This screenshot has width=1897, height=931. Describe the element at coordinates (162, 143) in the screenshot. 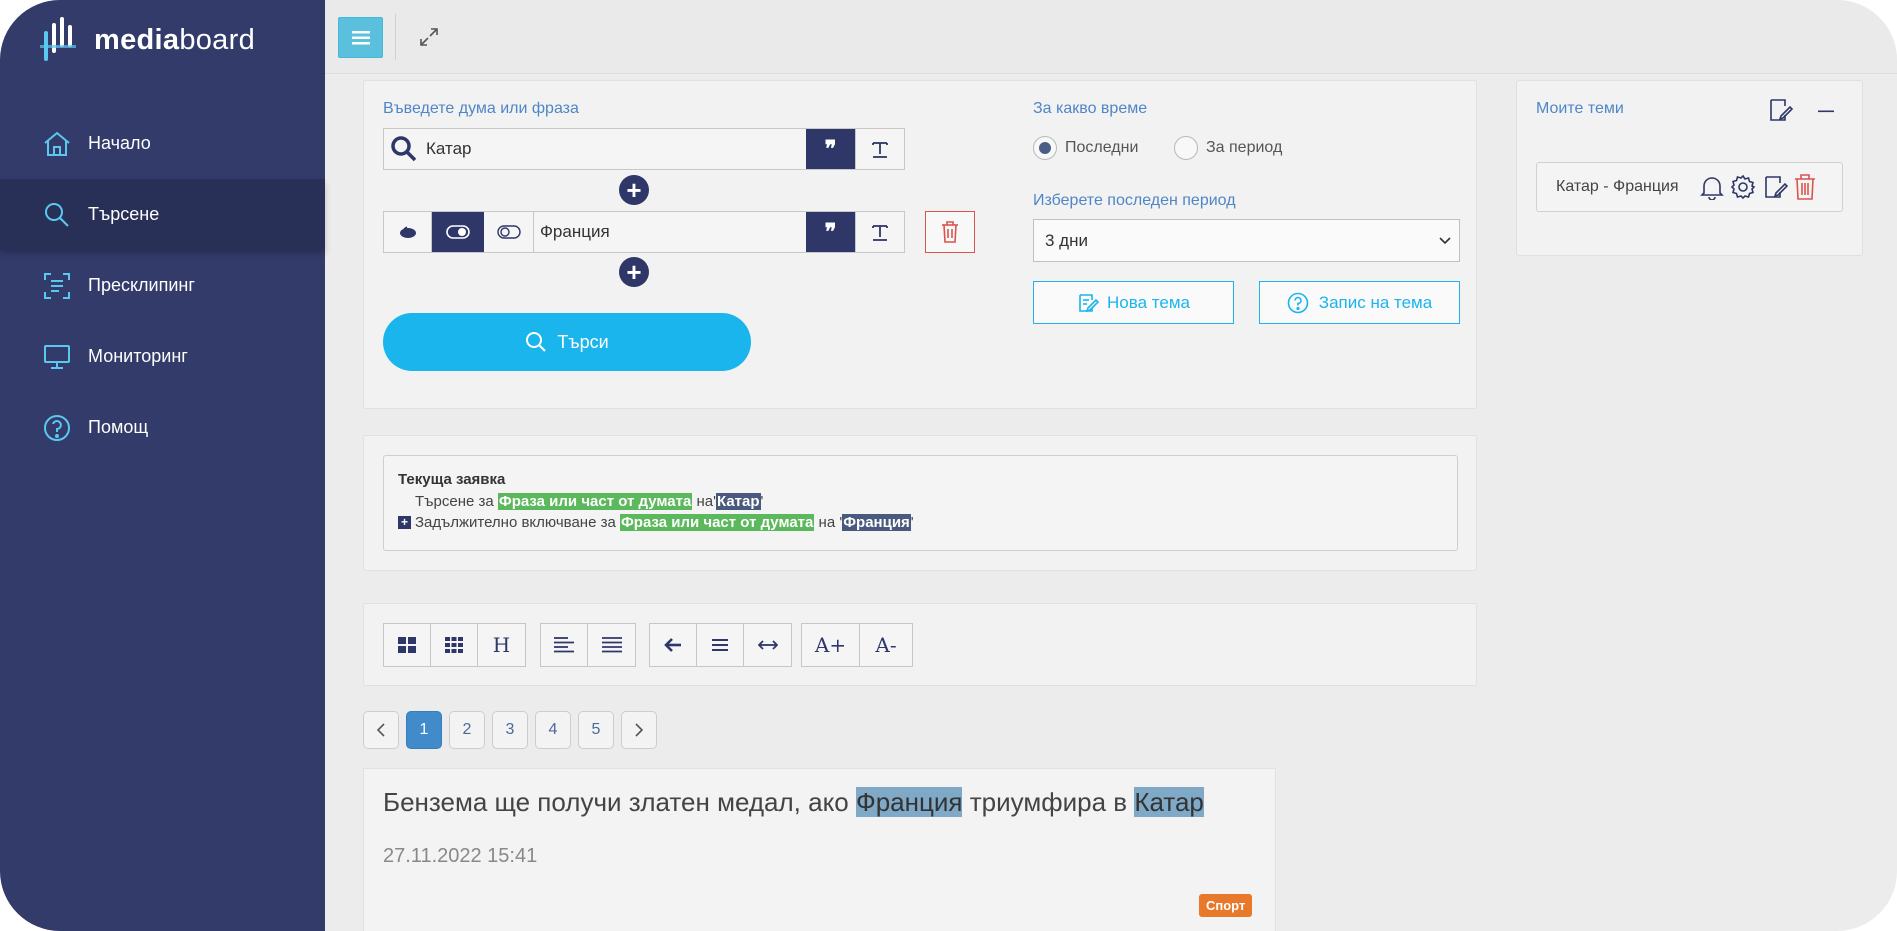

I see `sidebar-item-home: Начало` at that location.